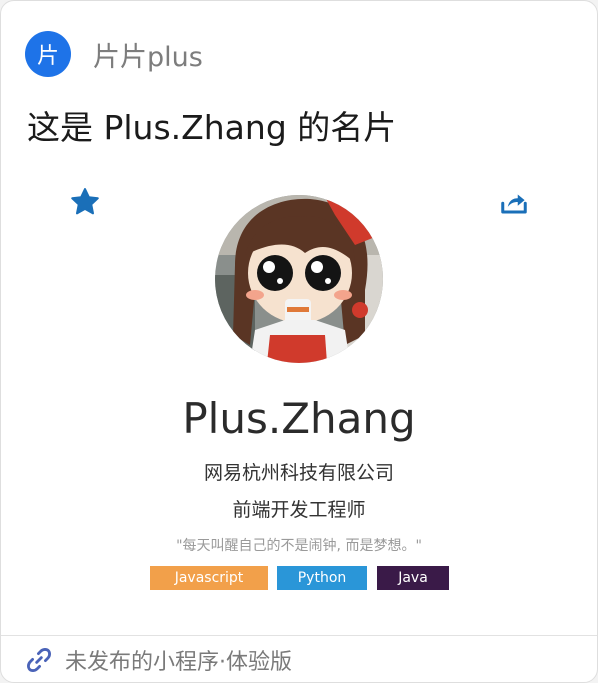  I want to click on star-icon, so click(85, 202).